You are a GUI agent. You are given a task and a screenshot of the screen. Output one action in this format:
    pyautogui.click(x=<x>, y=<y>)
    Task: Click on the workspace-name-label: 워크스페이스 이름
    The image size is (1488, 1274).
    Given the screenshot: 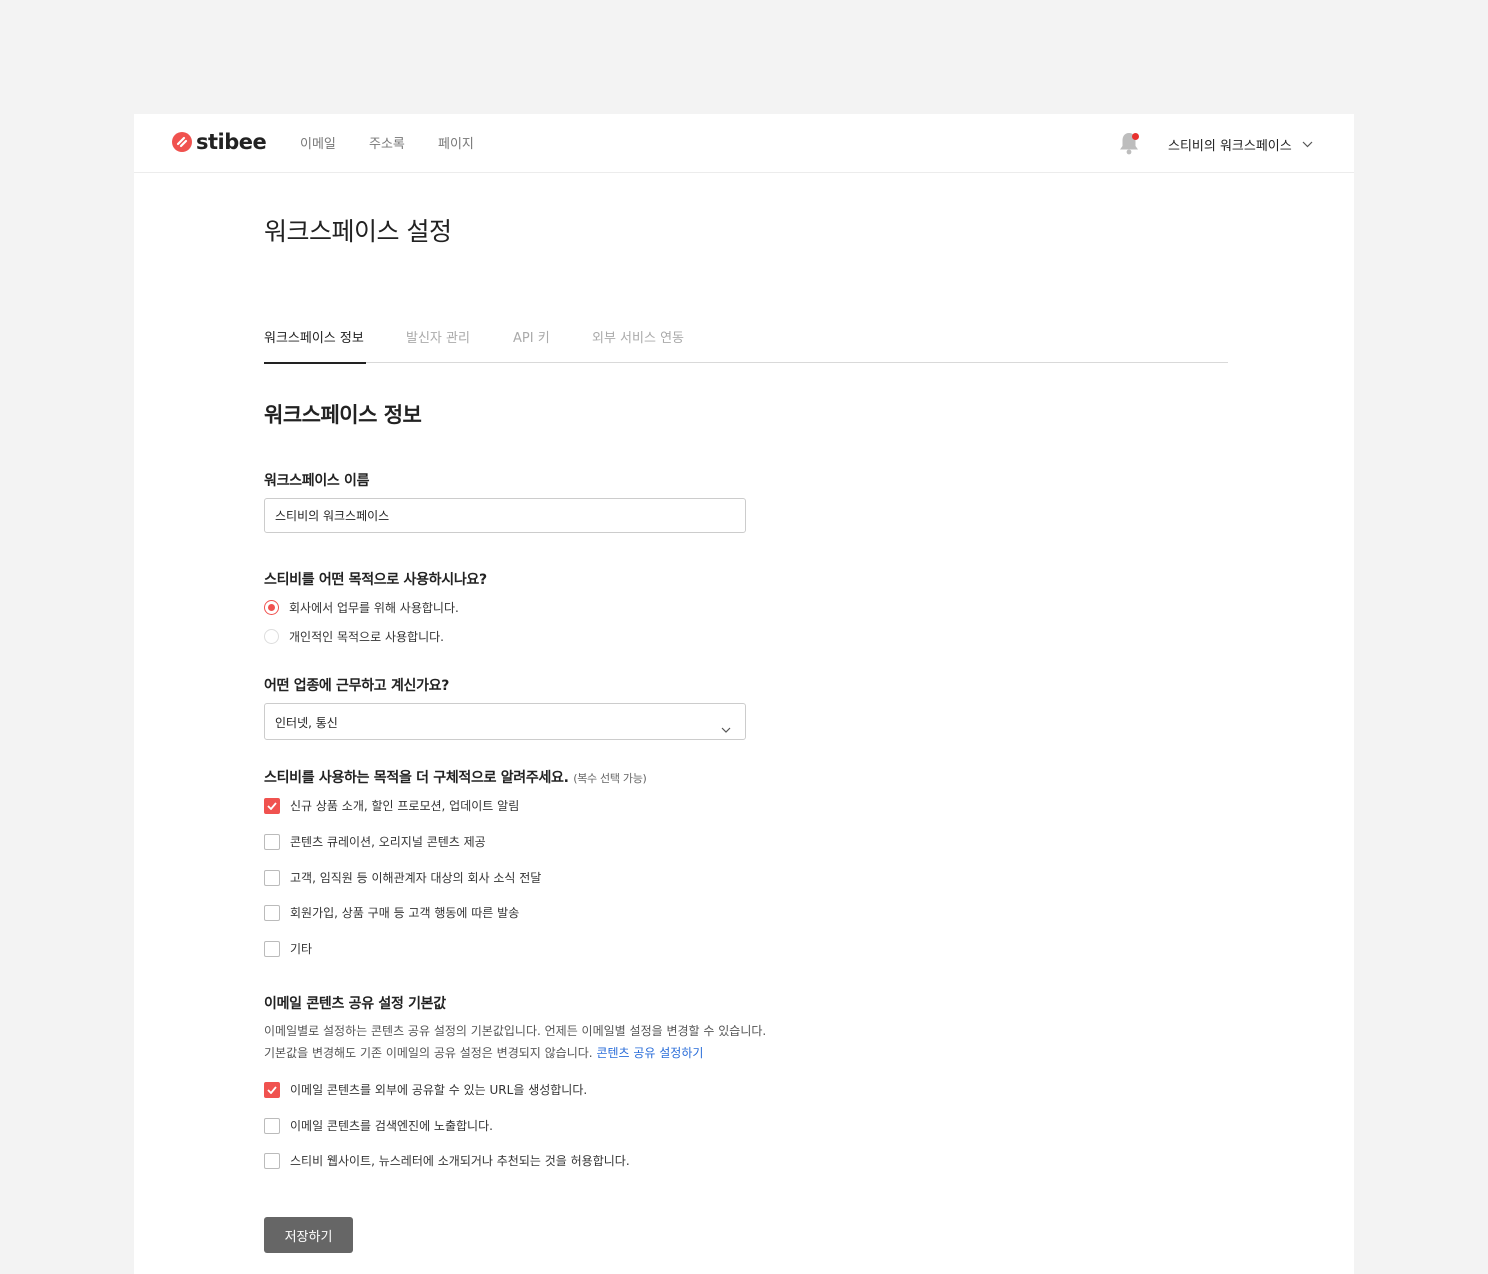 What is the action you would take?
    pyautogui.click(x=317, y=481)
    